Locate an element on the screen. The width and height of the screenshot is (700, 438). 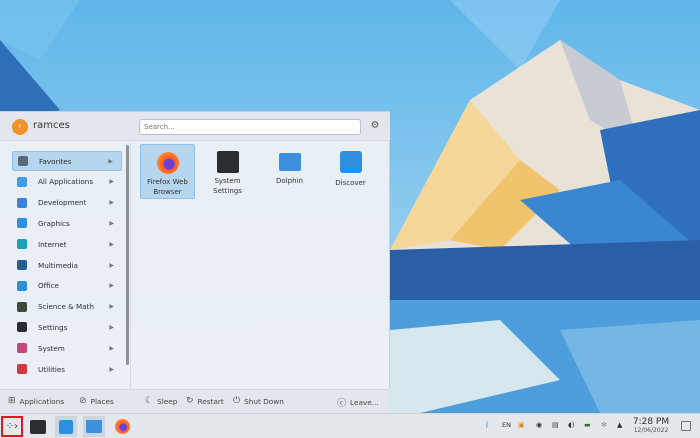
taskbar-firefox is located at coordinates (122, 426).